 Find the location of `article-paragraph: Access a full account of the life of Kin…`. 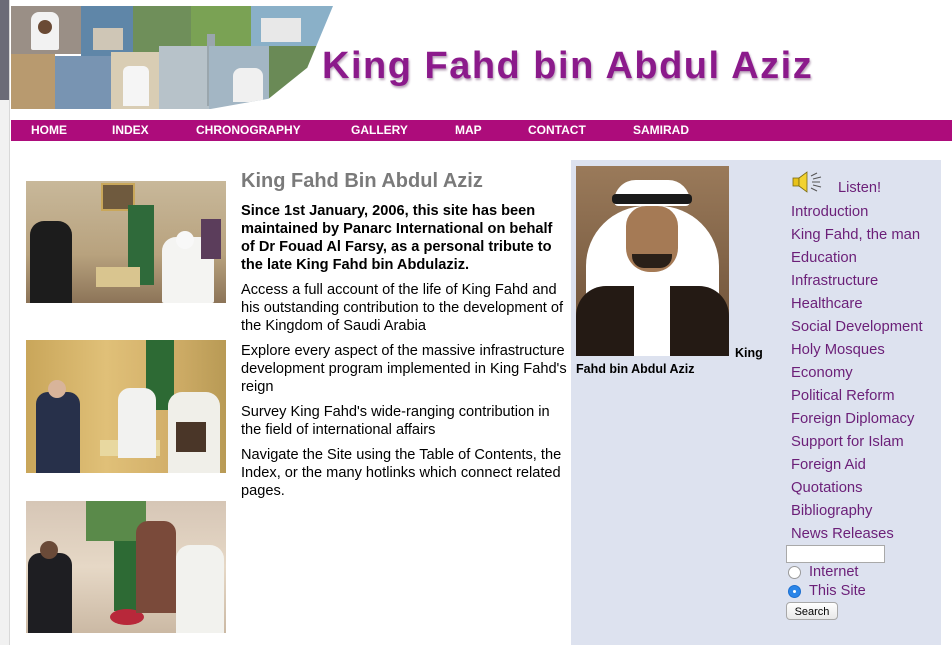

article-paragraph: Access a full account of the life of Kin… is located at coordinates (402, 308).